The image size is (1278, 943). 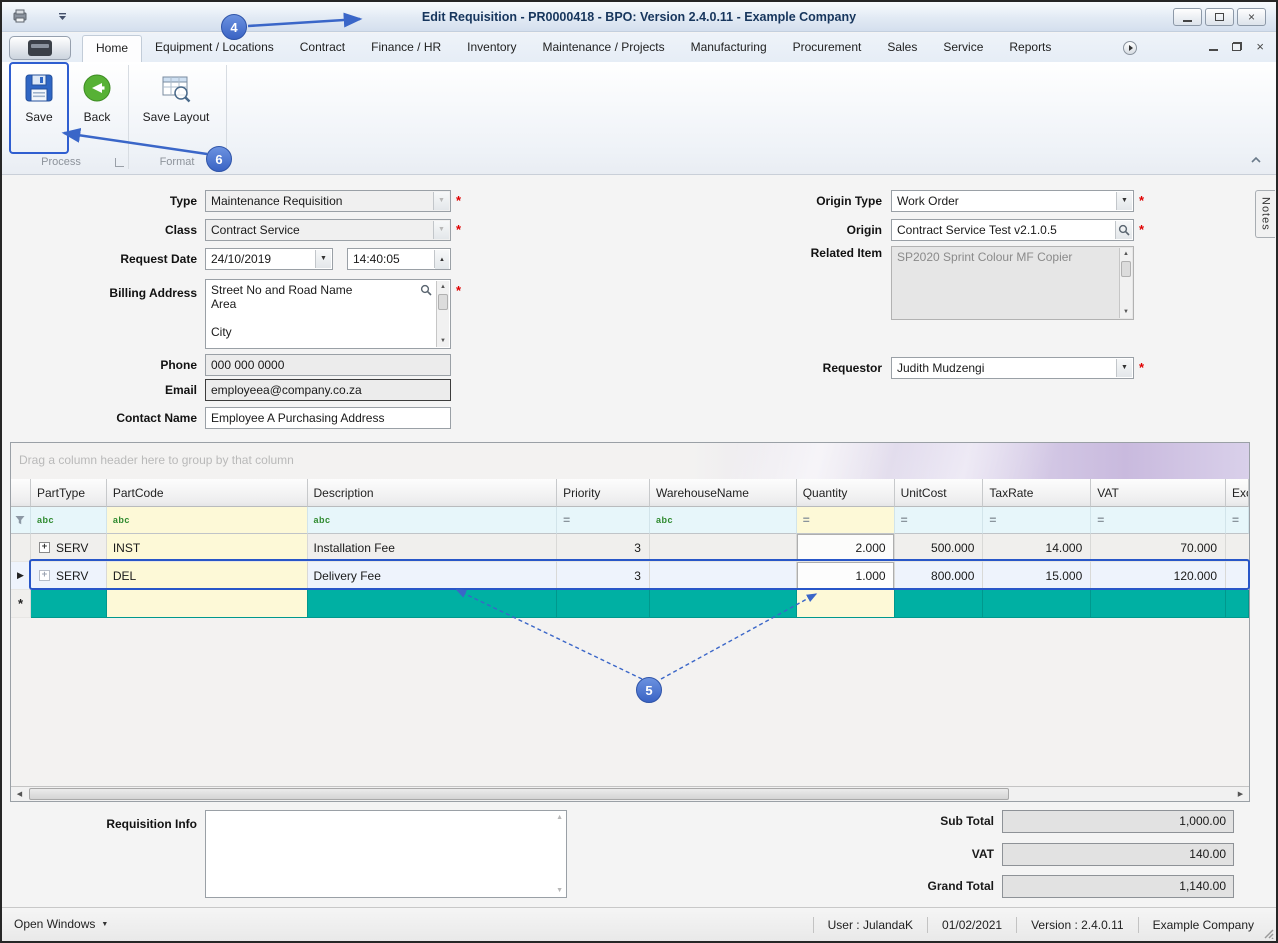 What do you see at coordinates (328, 390) in the screenshot?
I see `email-field: employeea@company.co.za` at bounding box center [328, 390].